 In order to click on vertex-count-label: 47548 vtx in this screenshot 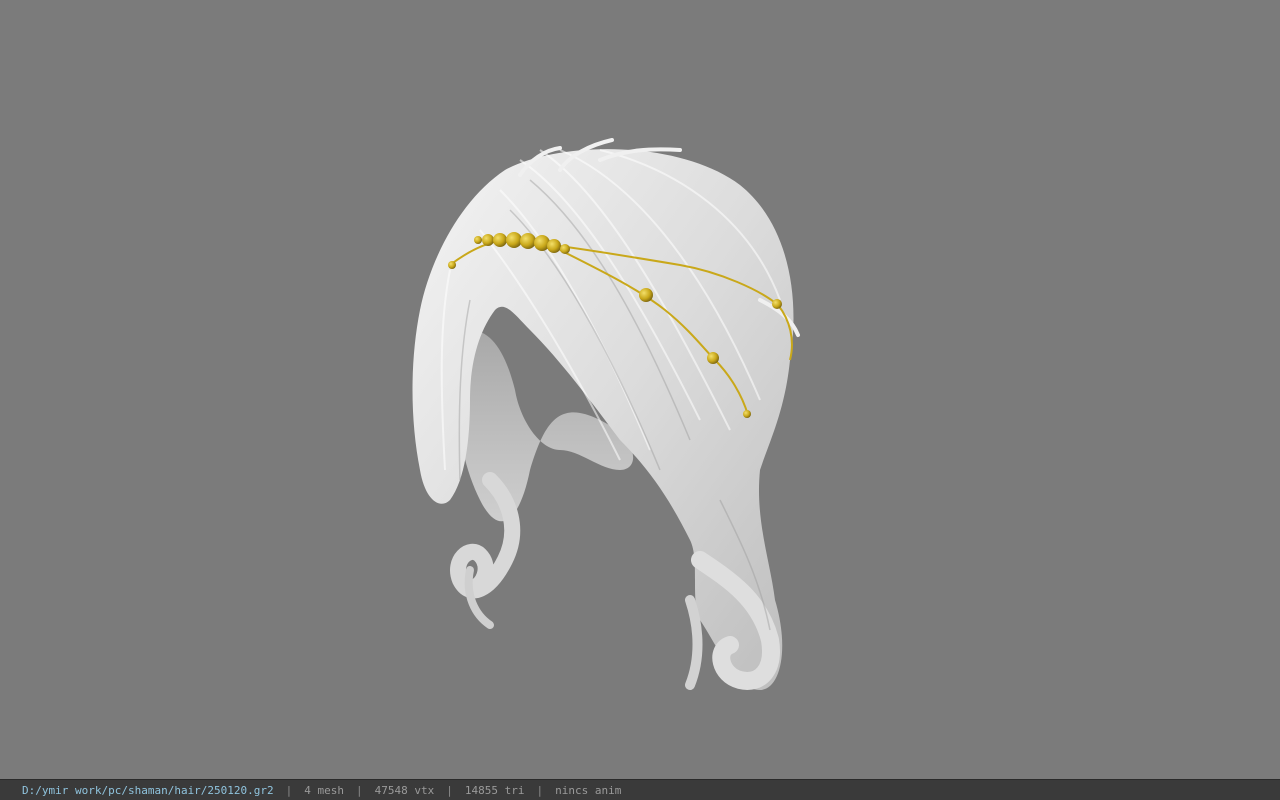, I will do `click(404, 790)`.